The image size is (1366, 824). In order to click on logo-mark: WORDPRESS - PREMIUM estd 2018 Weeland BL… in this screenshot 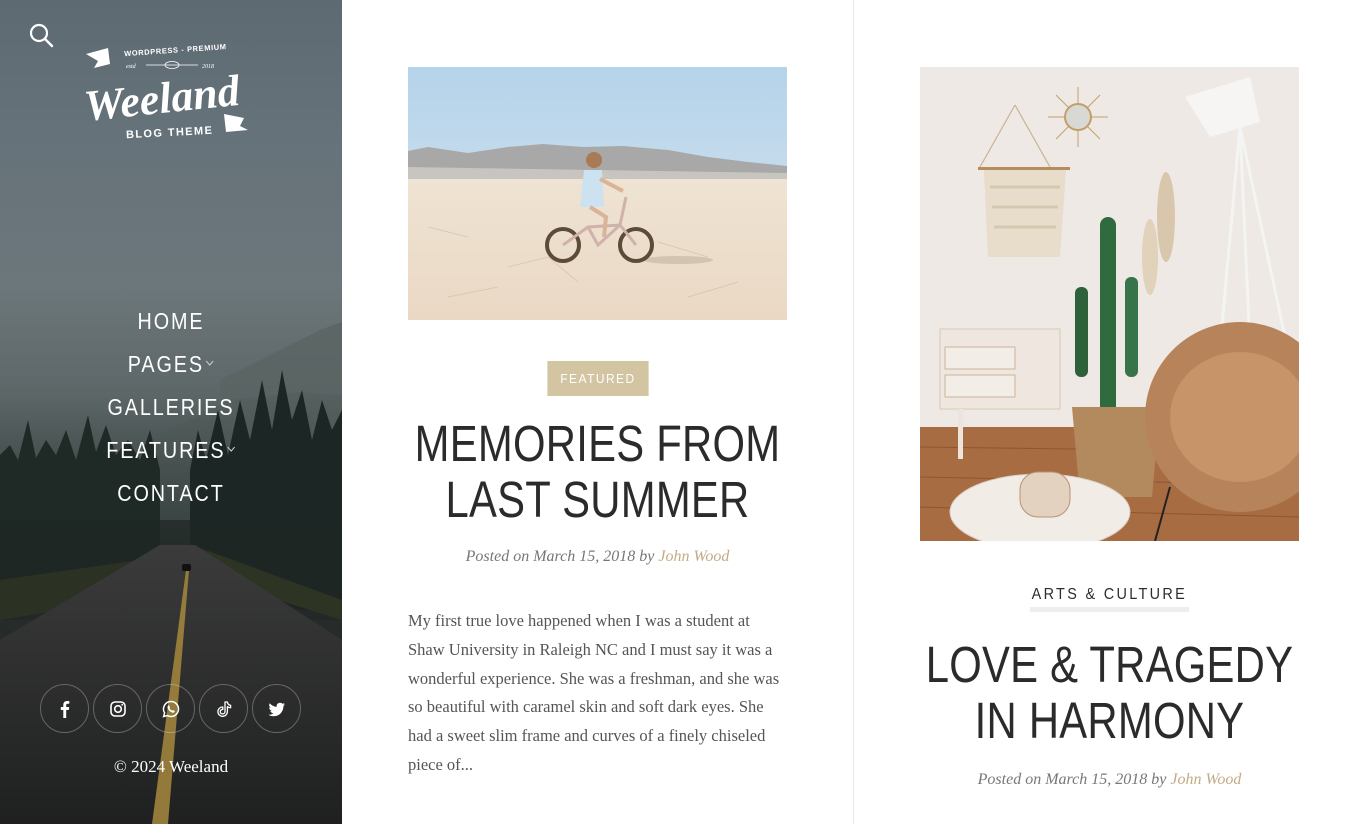, I will do `click(165, 92)`.